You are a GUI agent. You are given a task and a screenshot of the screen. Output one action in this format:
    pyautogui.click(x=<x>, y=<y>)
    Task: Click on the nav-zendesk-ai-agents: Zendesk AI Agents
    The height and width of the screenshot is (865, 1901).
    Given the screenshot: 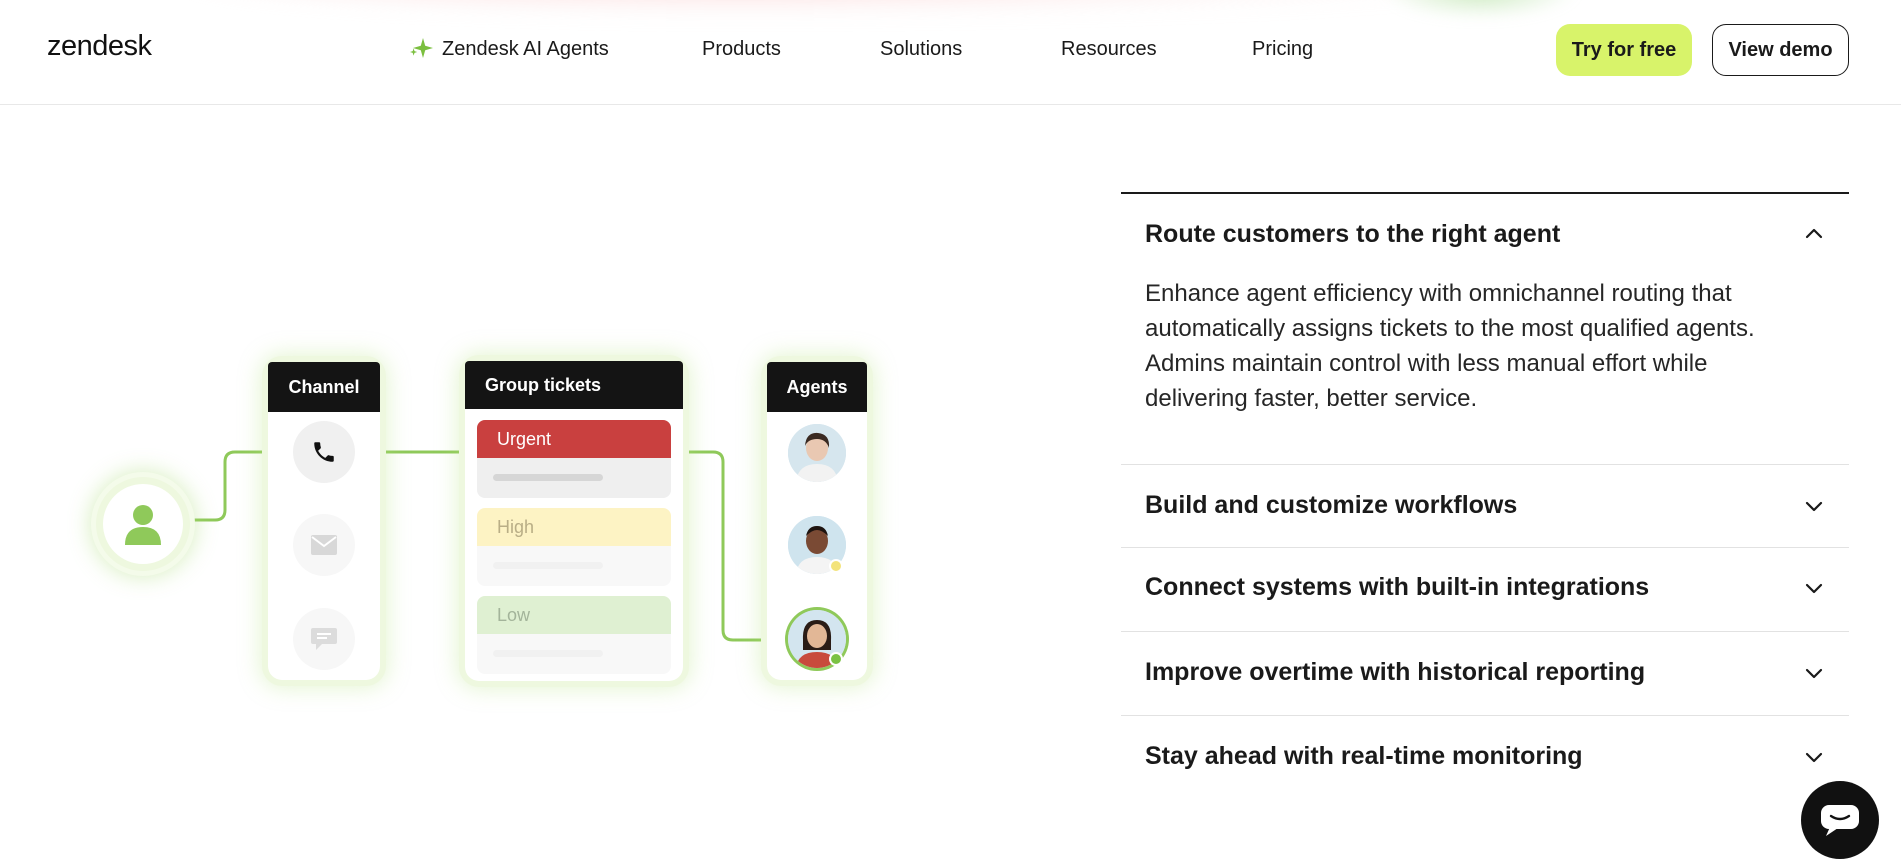 What is the action you would take?
    pyautogui.click(x=509, y=49)
    